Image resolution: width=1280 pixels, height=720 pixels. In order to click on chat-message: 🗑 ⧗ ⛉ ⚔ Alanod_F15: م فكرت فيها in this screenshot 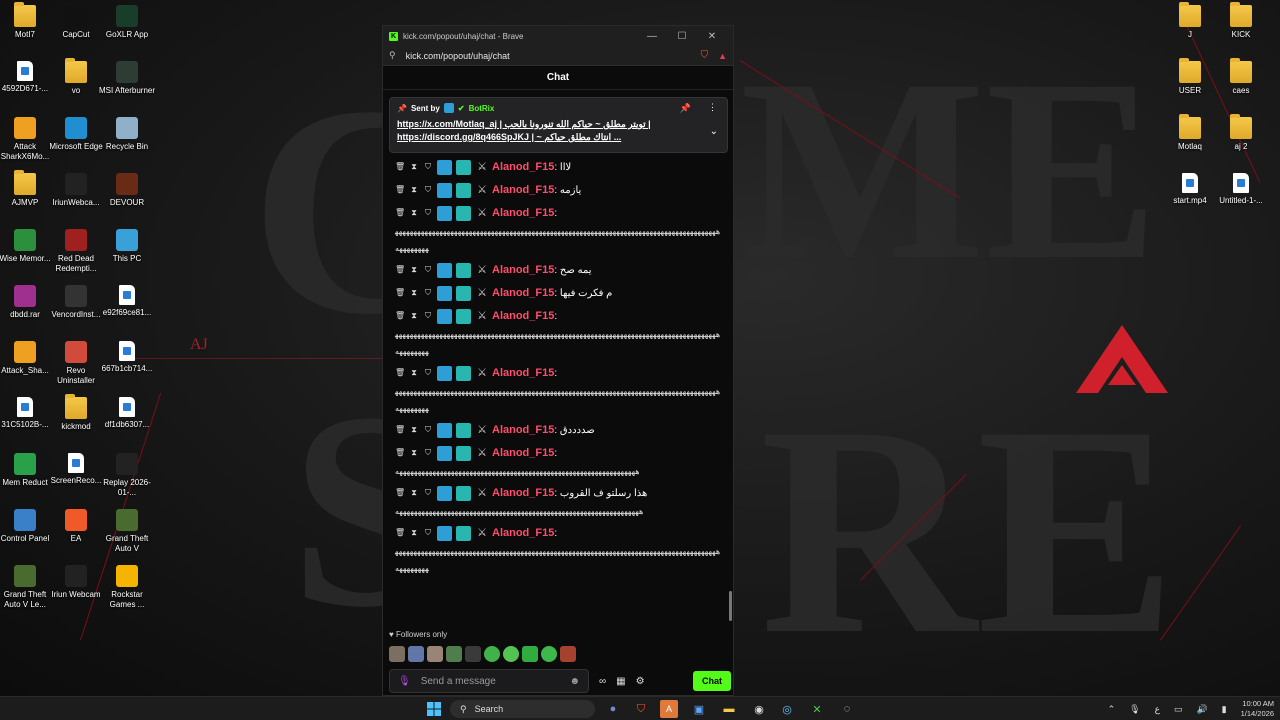, I will do `click(556, 293)`.